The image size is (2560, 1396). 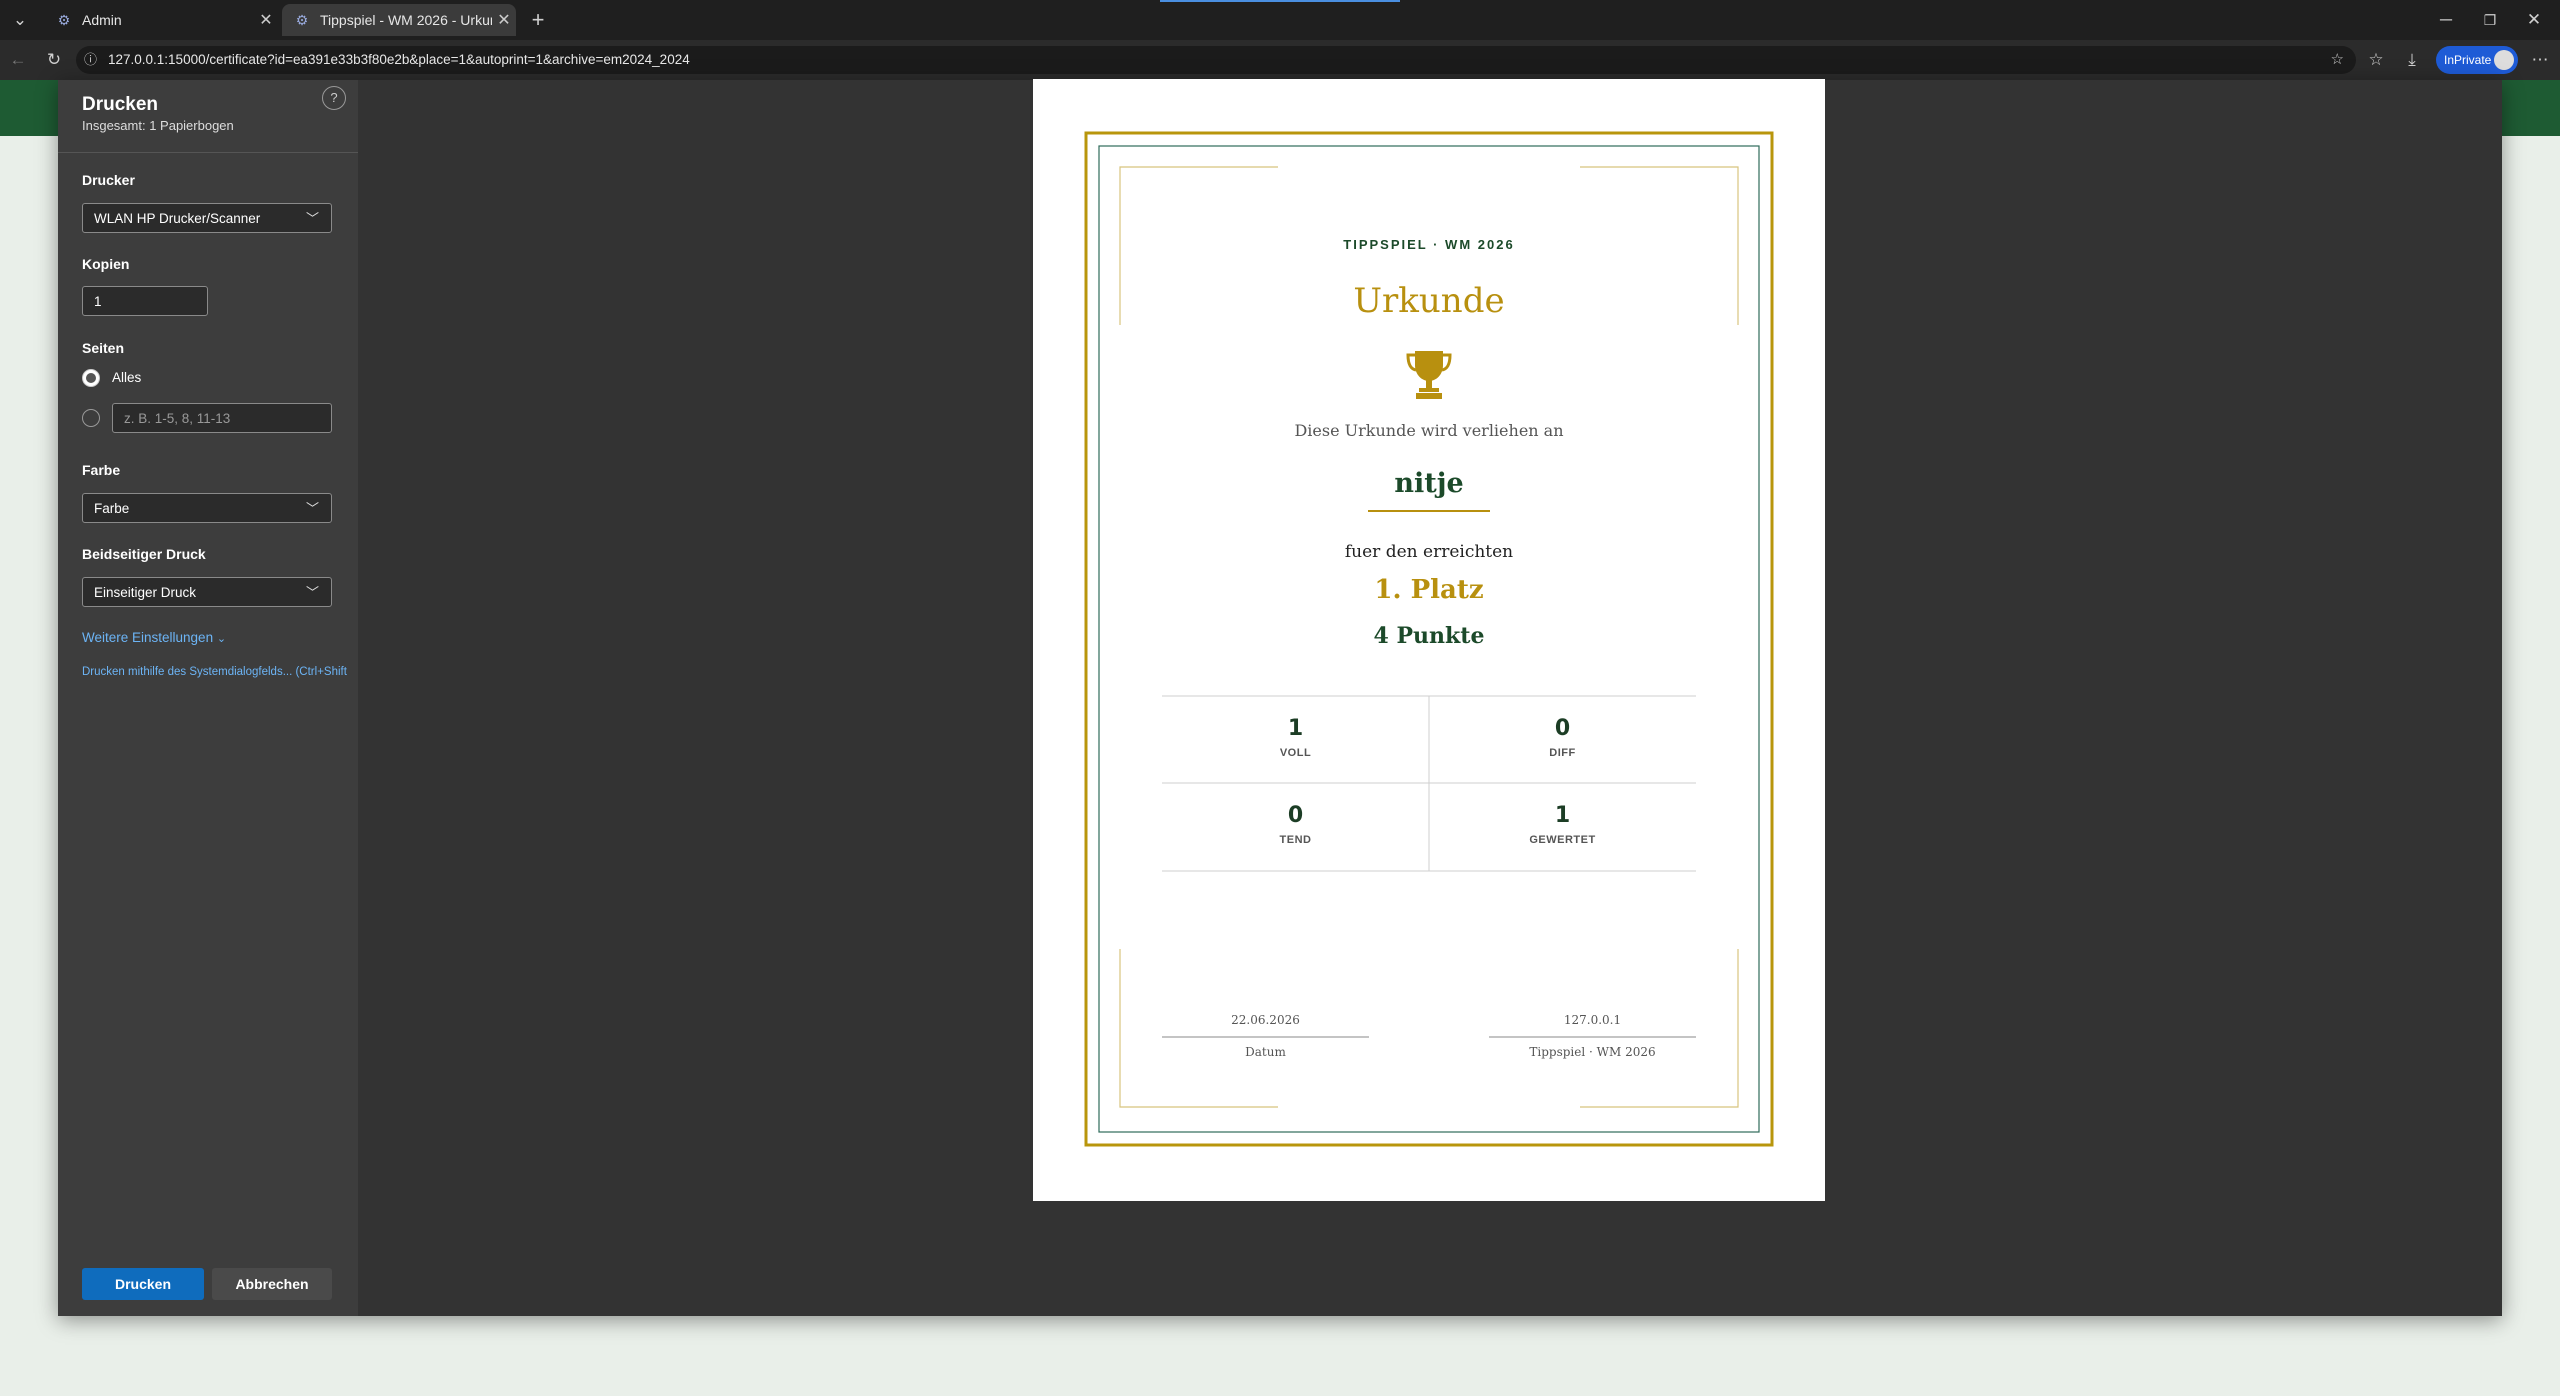 What do you see at coordinates (1429, 483) in the screenshot?
I see `recipient-name: nitje` at bounding box center [1429, 483].